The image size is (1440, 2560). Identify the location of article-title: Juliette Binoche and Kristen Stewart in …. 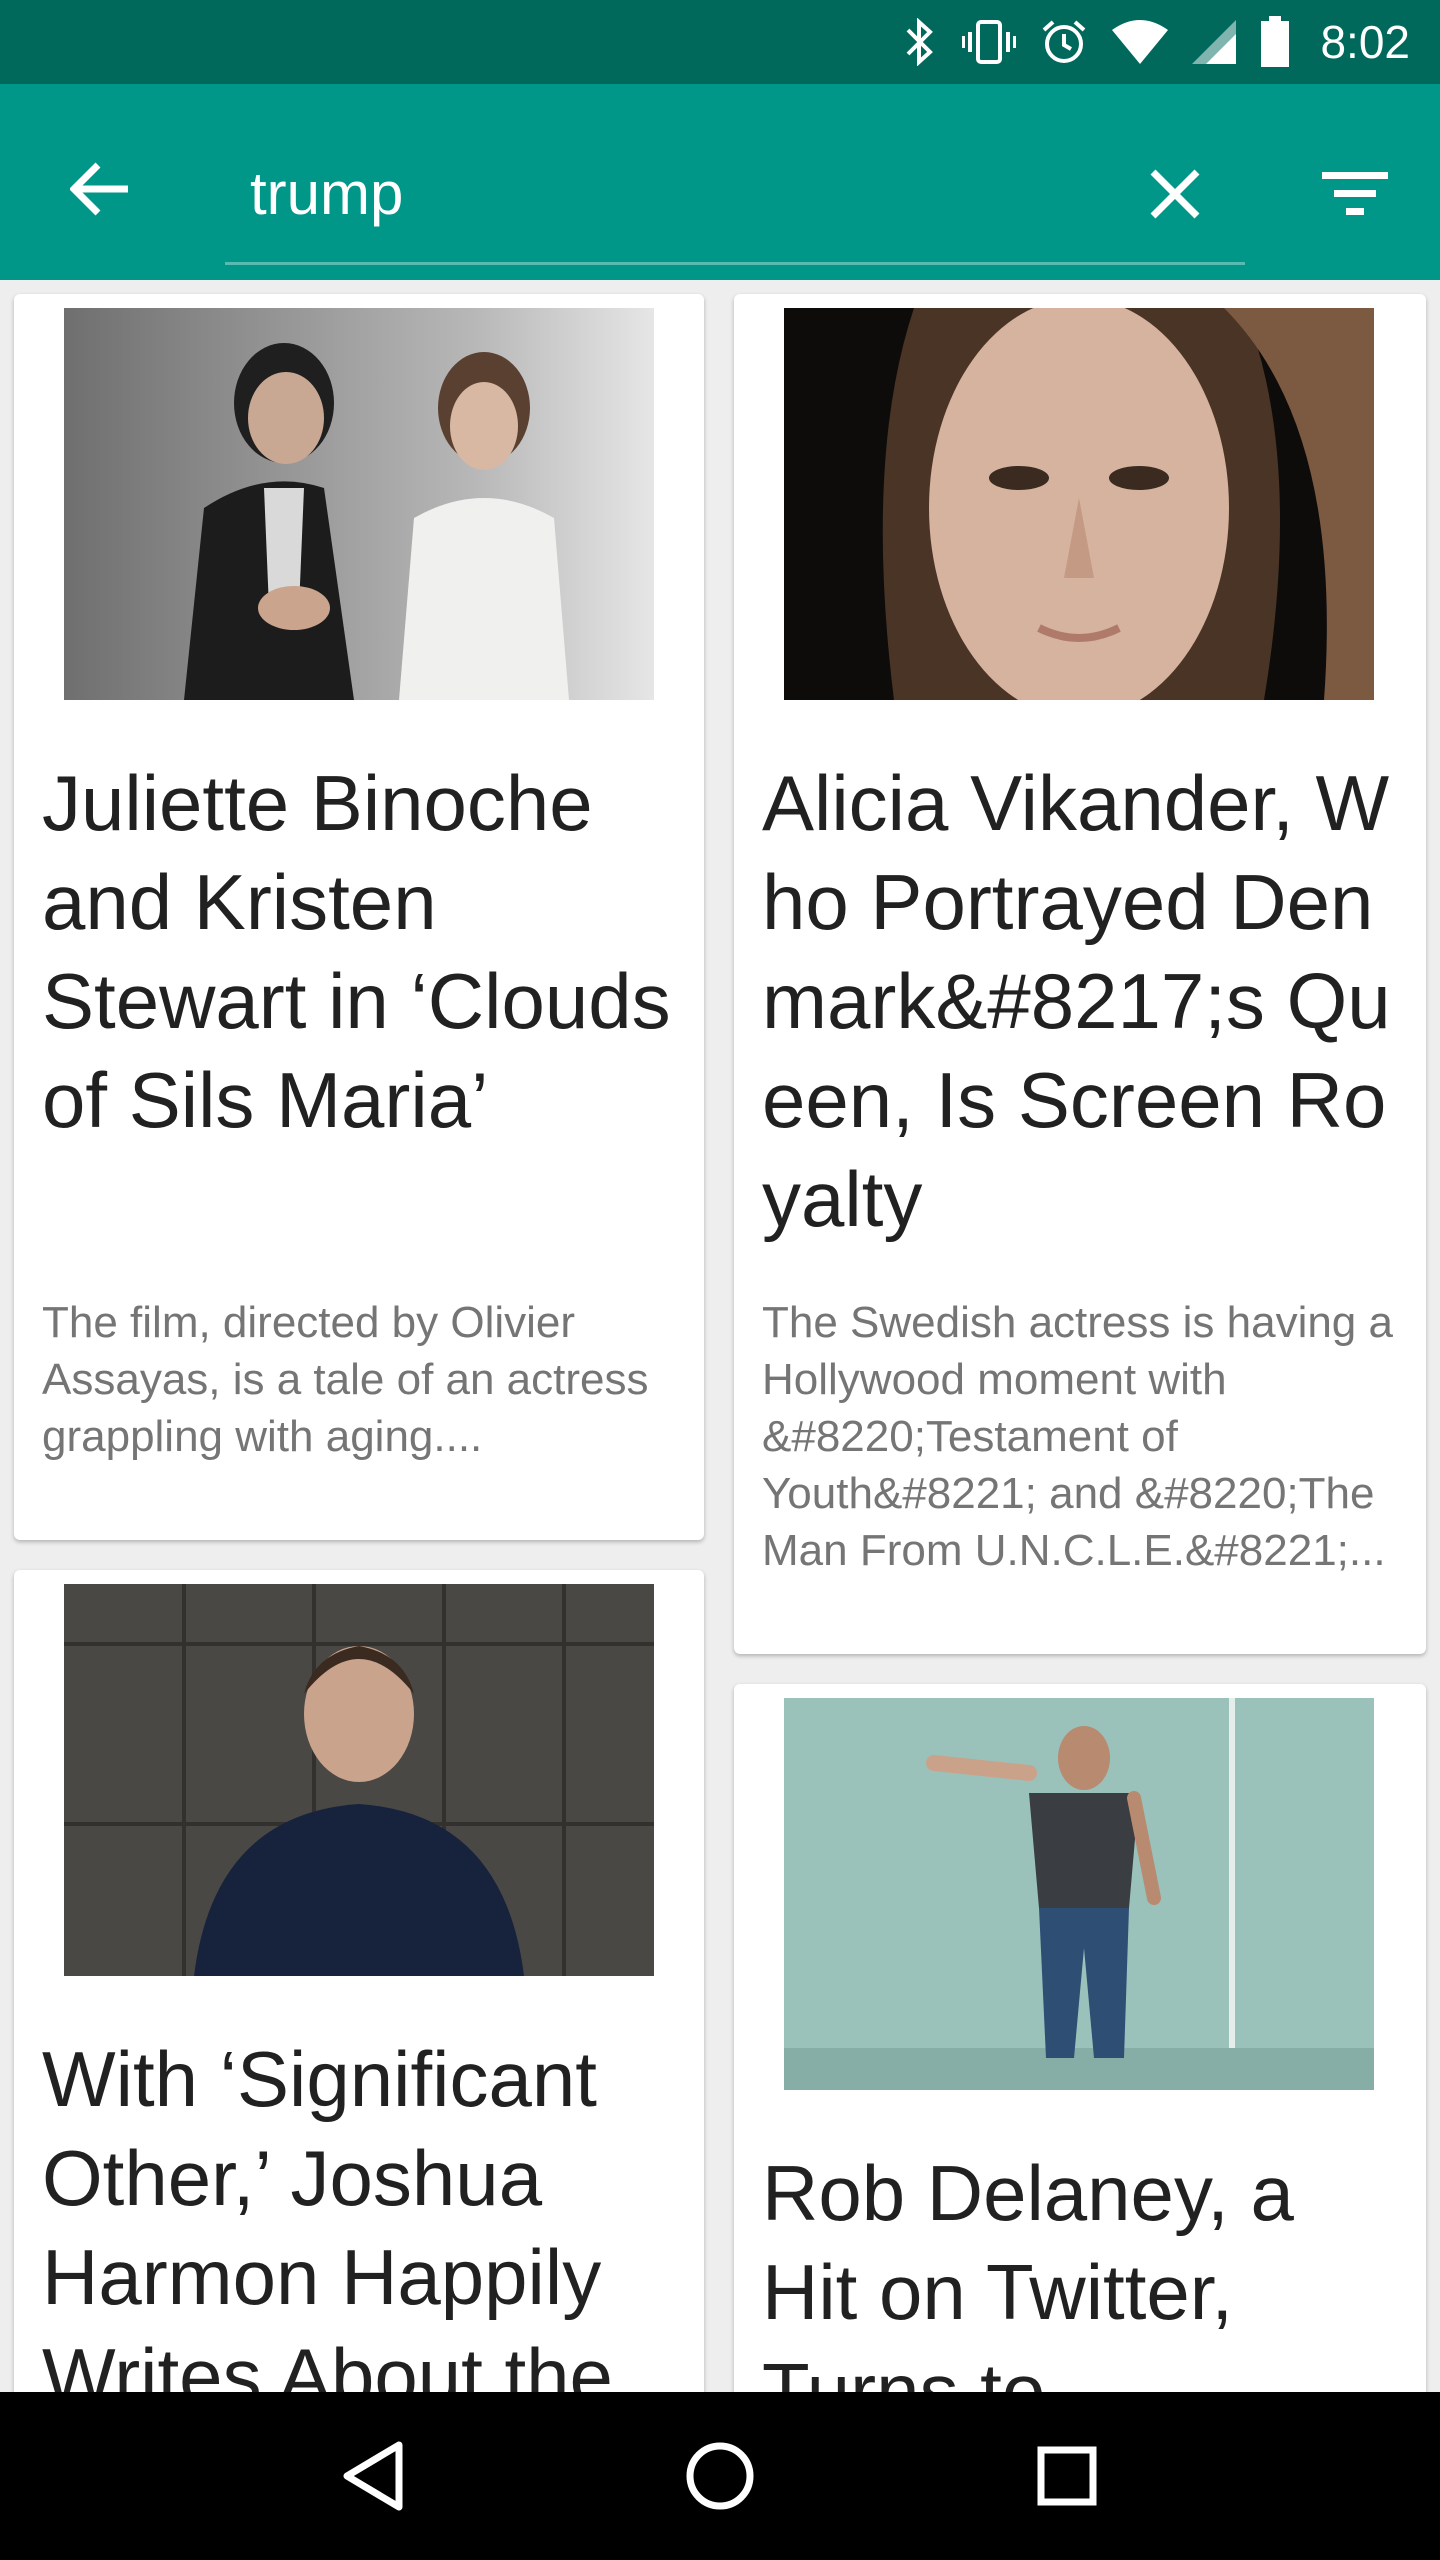
(356, 951).